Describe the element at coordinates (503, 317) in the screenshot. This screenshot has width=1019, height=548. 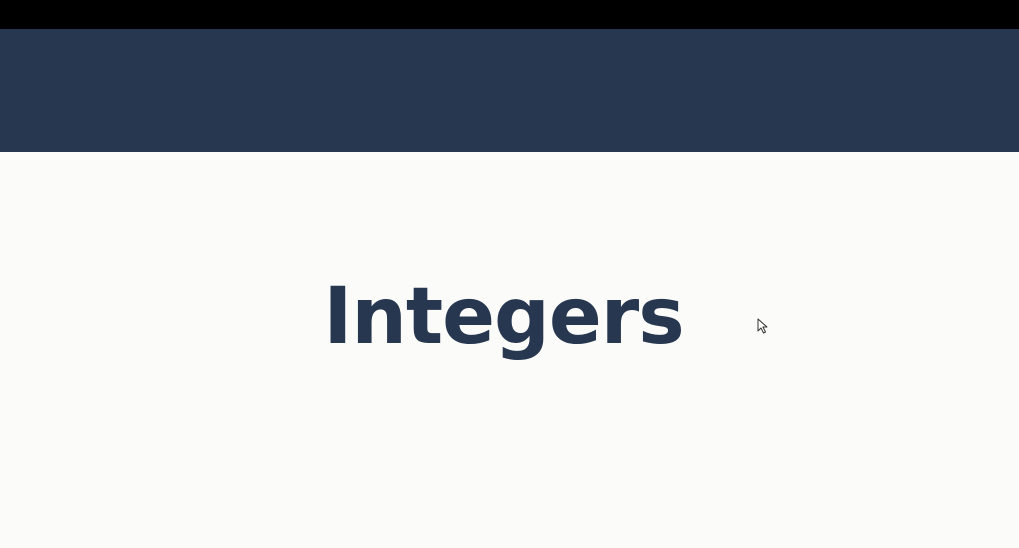
I see `slide-title: Integers` at that location.